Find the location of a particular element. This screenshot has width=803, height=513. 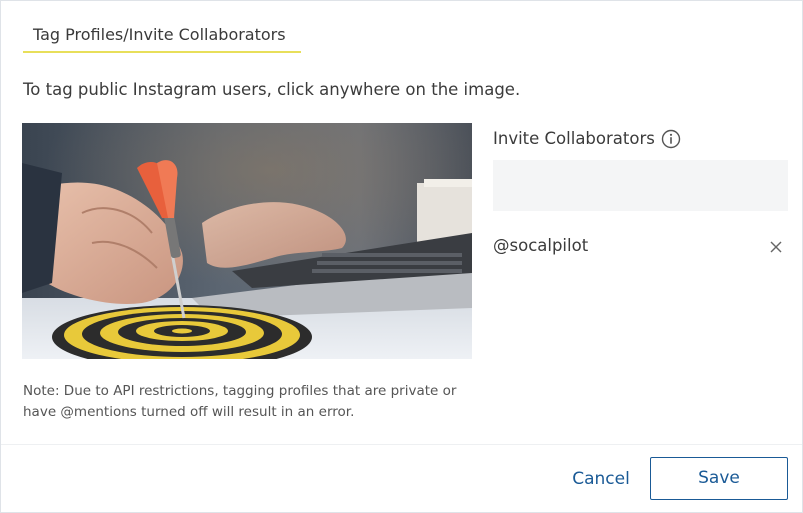

invite-collaborators-label: Invite Collaborators is located at coordinates (574, 138).